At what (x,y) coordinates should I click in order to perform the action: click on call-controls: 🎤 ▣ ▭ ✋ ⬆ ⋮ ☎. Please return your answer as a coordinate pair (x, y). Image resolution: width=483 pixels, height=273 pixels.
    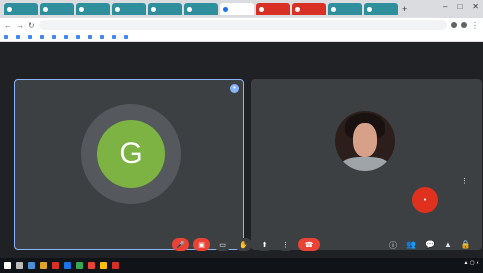
    Looking at the image, I should click on (246, 244).